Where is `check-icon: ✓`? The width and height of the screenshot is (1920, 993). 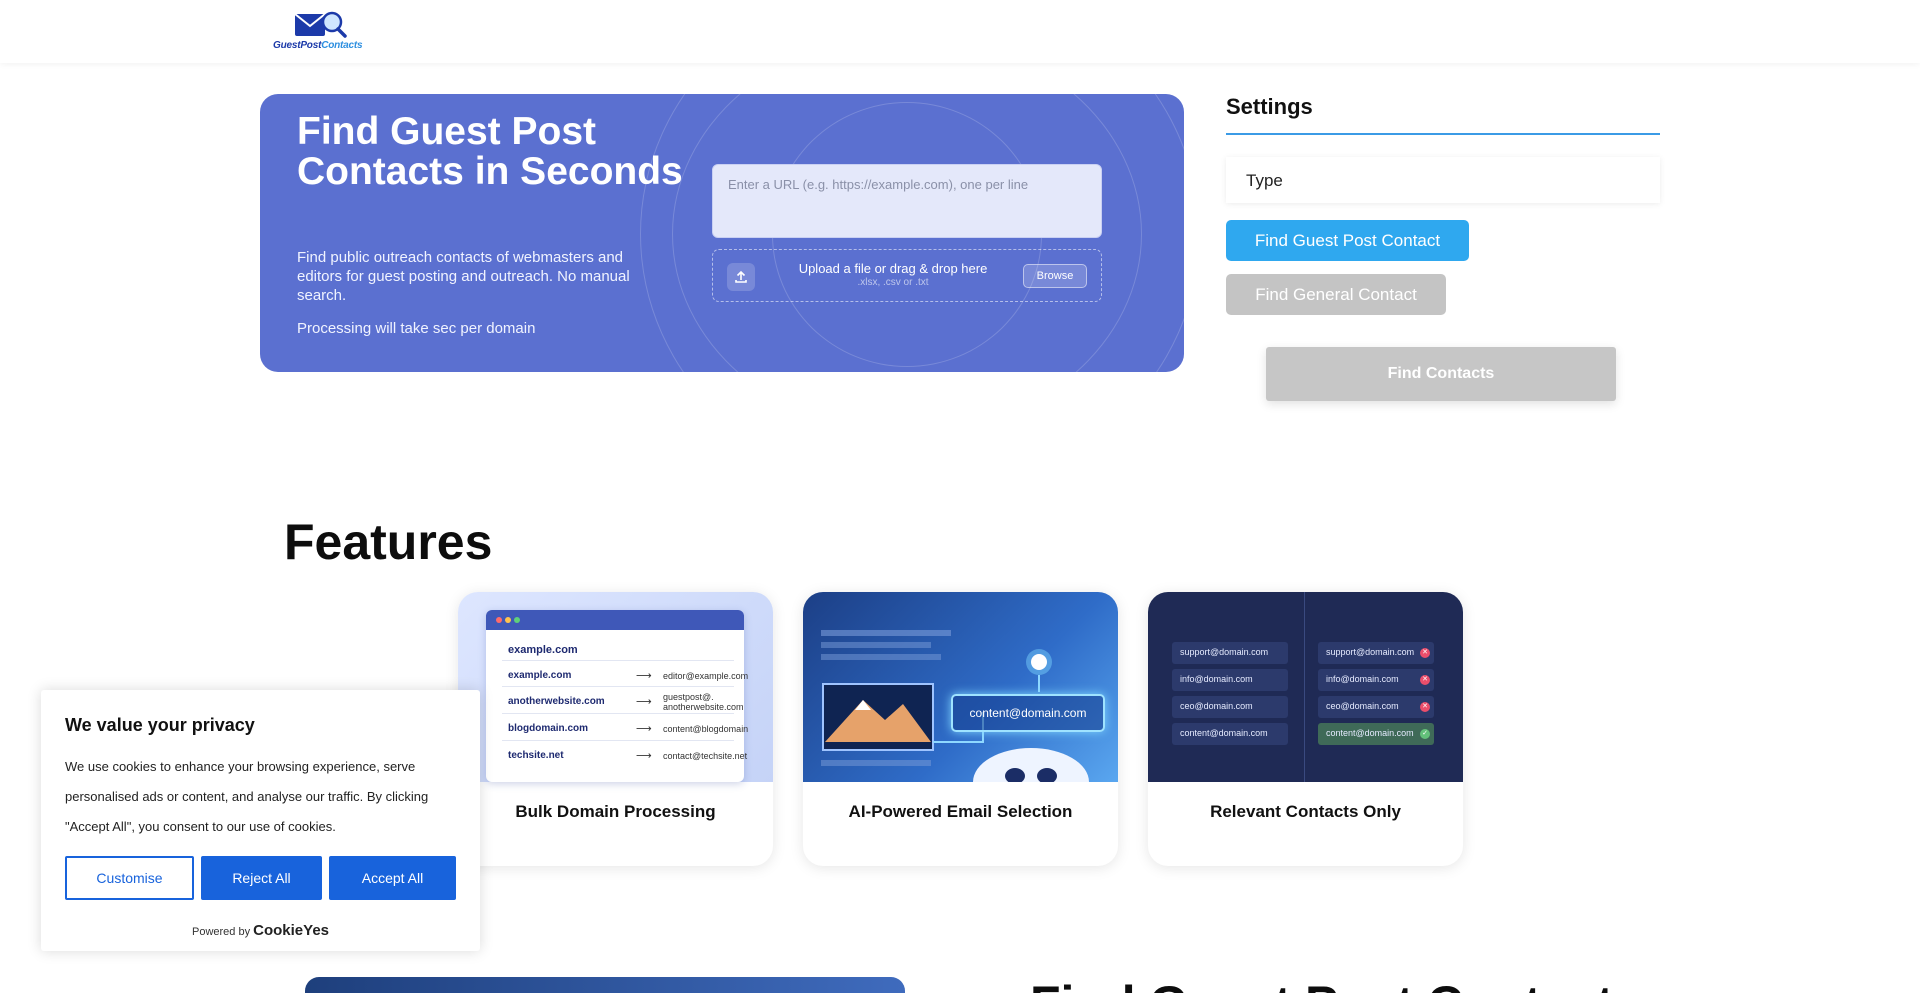 check-icon: ✓ is located at coordinates (1425, 734).